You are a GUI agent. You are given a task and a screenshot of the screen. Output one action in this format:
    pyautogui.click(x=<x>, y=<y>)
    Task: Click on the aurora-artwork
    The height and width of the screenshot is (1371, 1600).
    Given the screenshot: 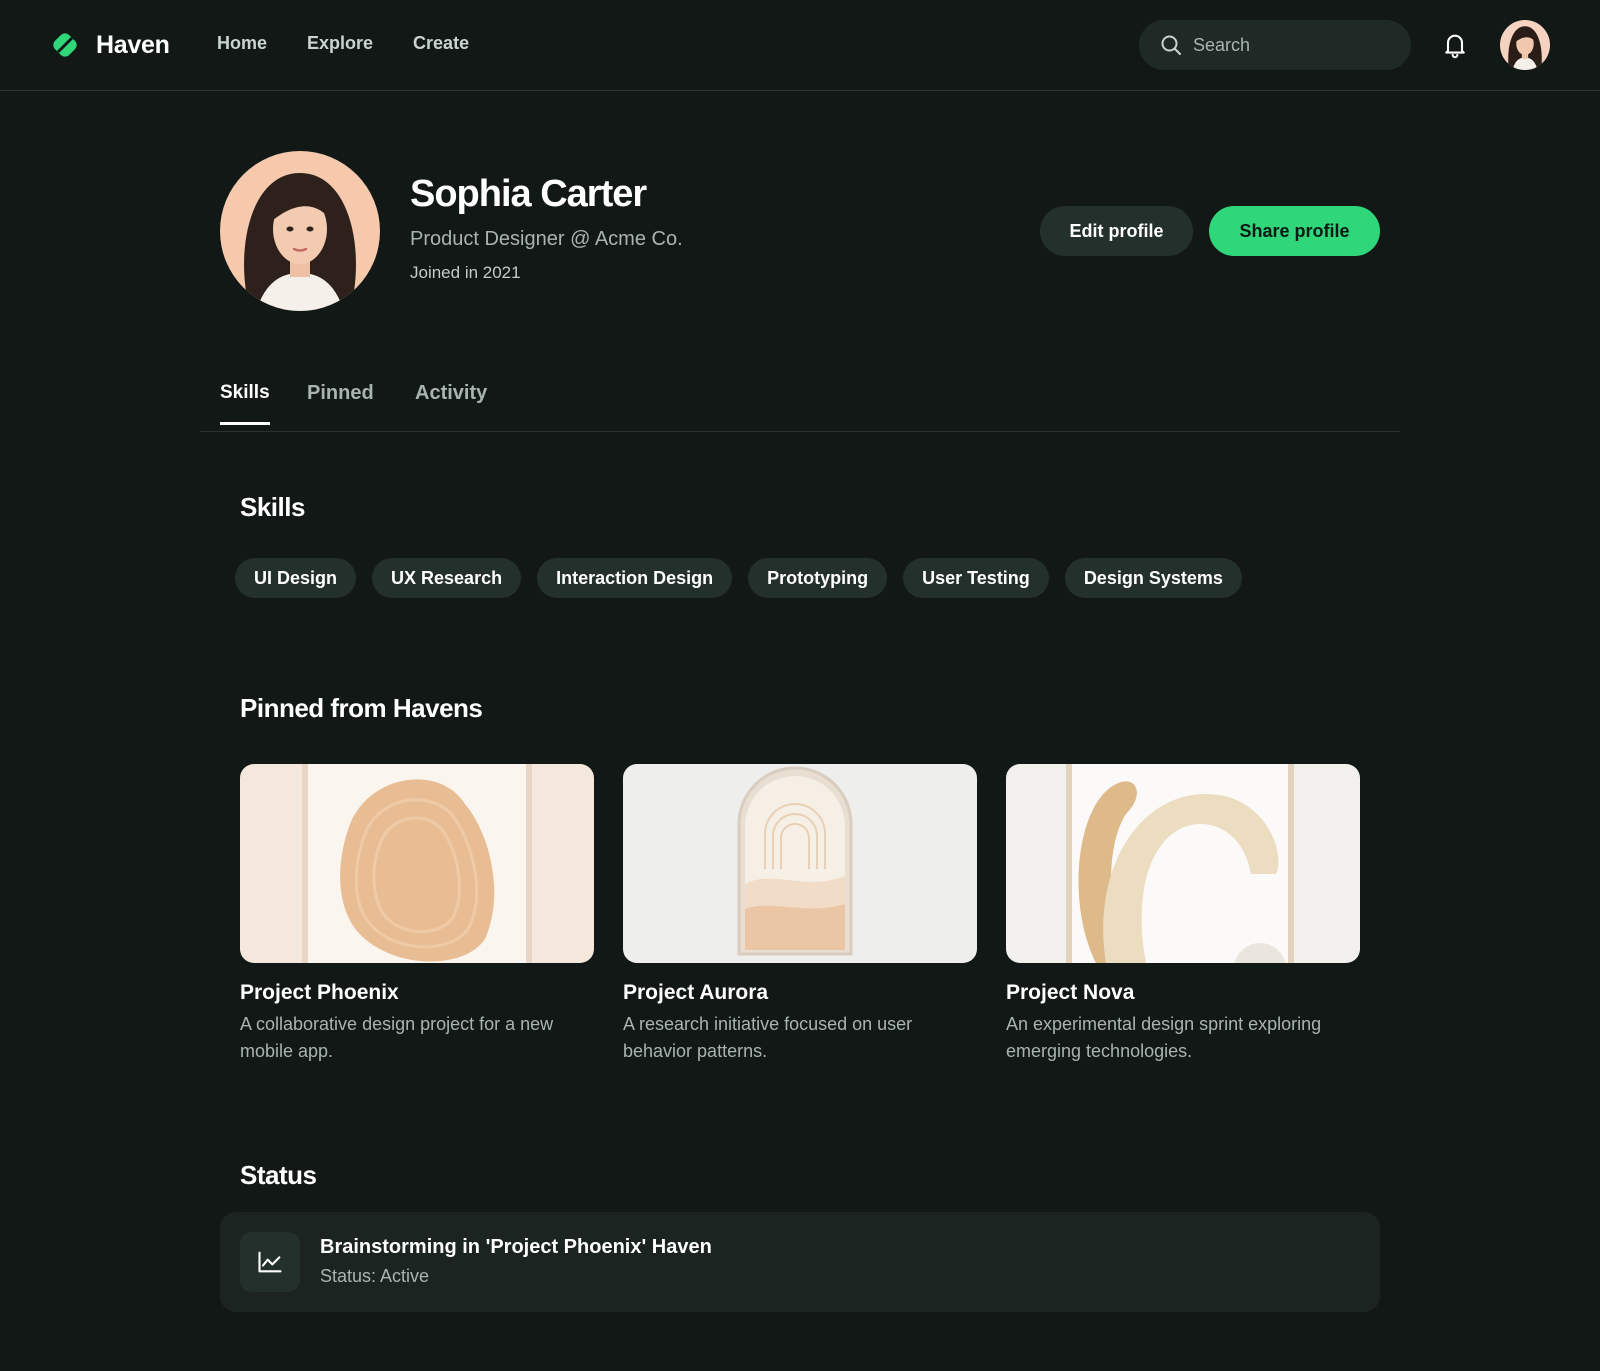 What is the action you would take?
    pyautogui.click(x=800, y=863)
    